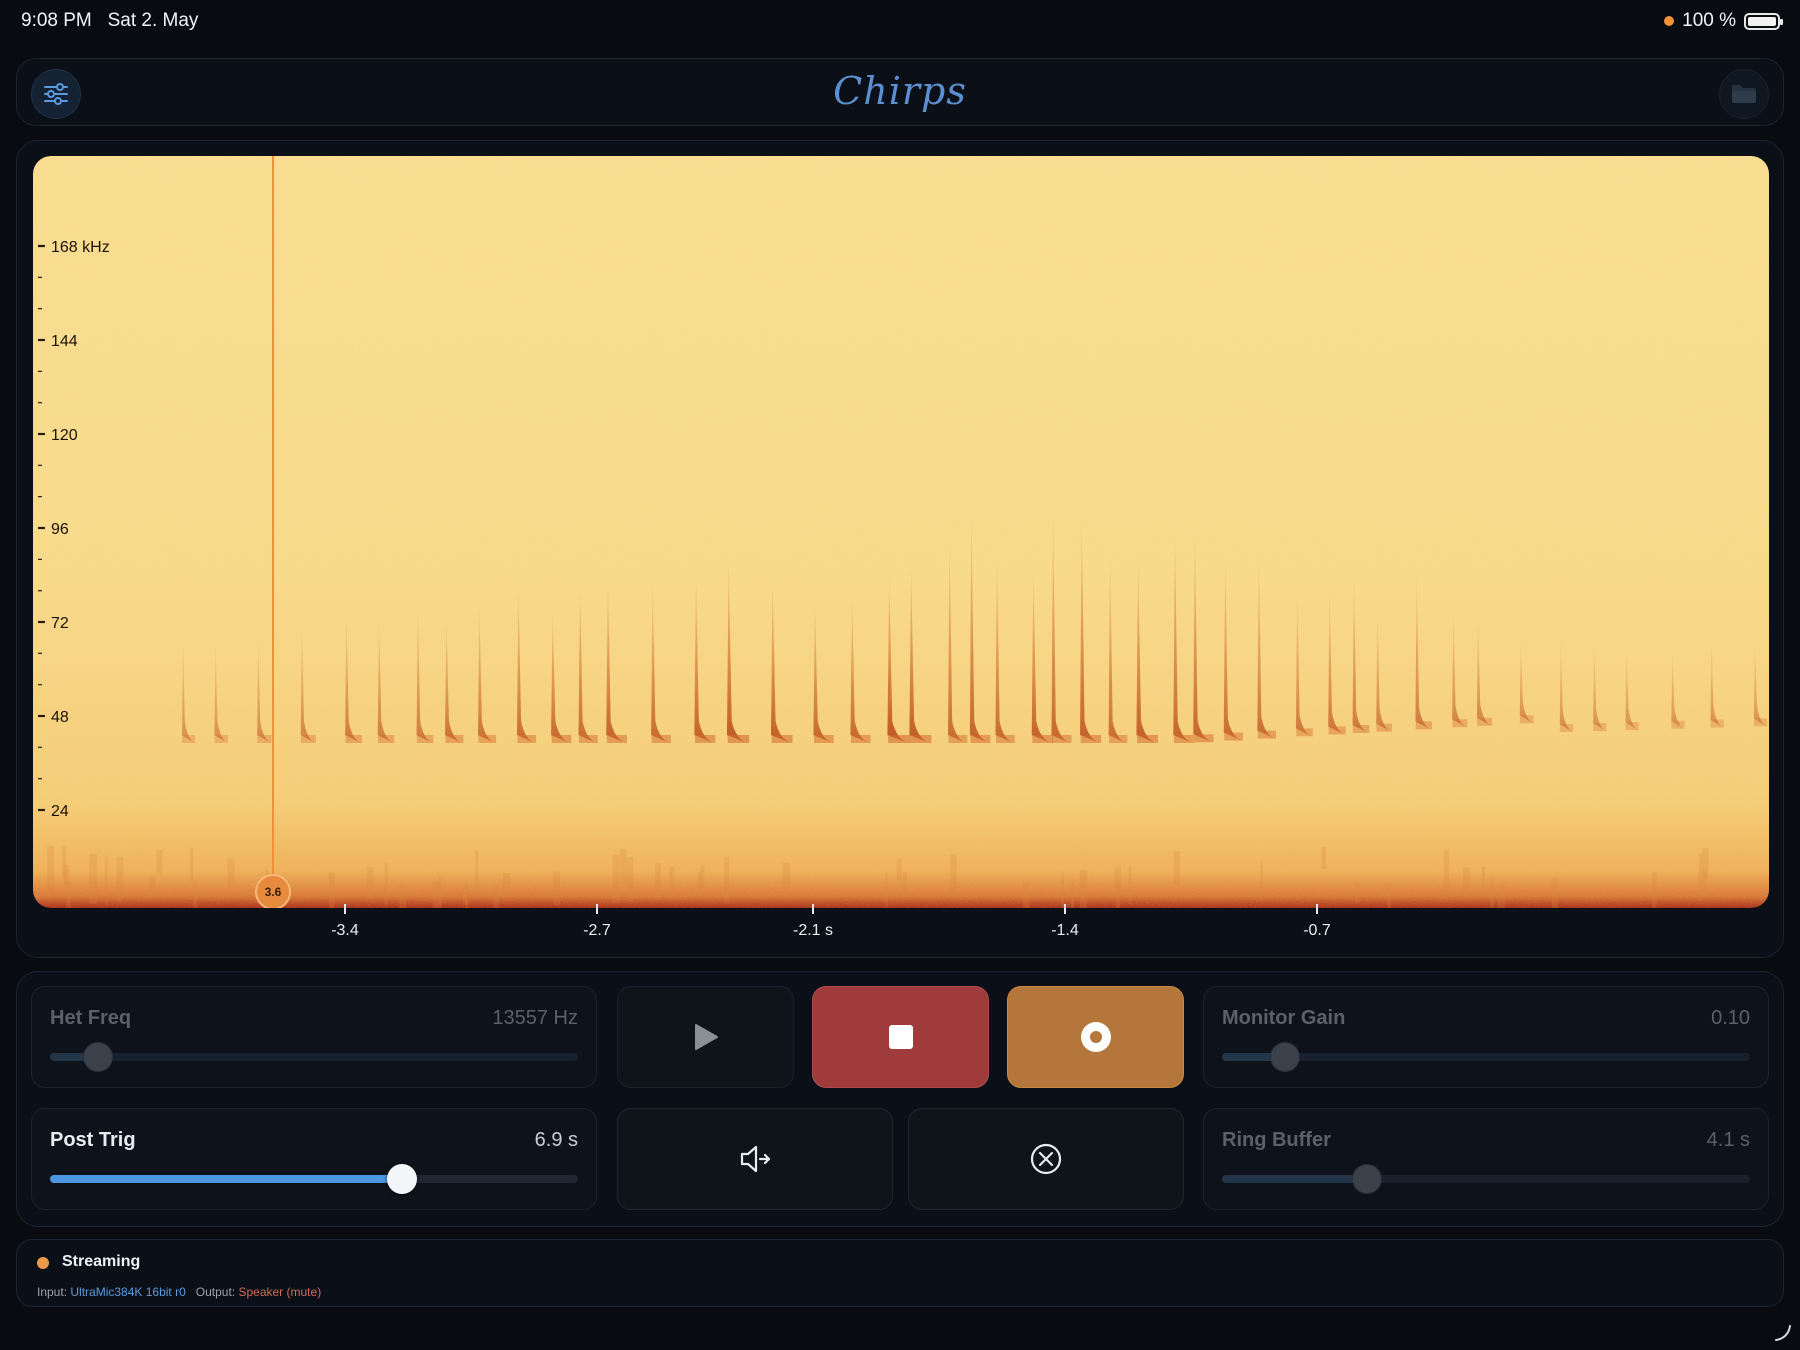 The image size is (1800, 1350). I want to click on speaker-mute-button, so click(755, 1159).